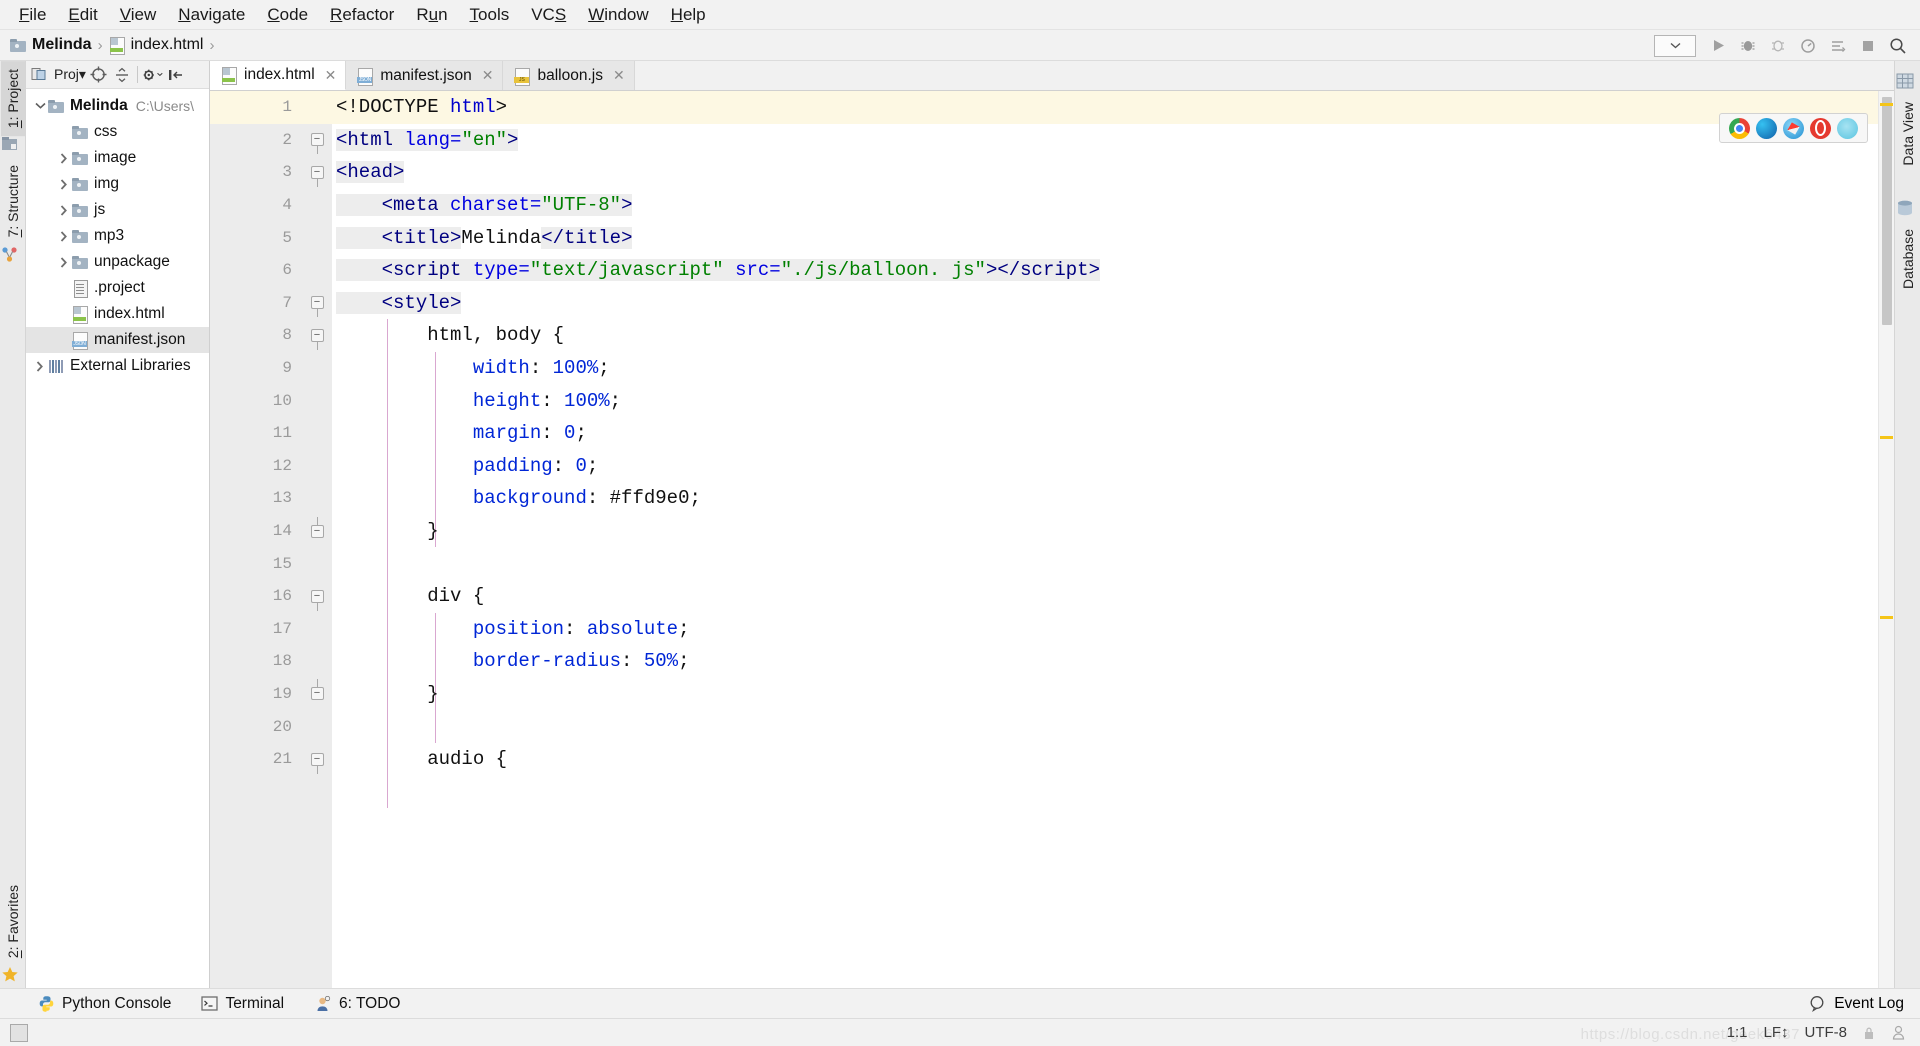 Image resolution: width=1920 pixels, height=1046 pixels. What do you see at coordinates (40, 106) in the screenshot?
I see `chevron-down-icon` at bounding box center [40, 106].